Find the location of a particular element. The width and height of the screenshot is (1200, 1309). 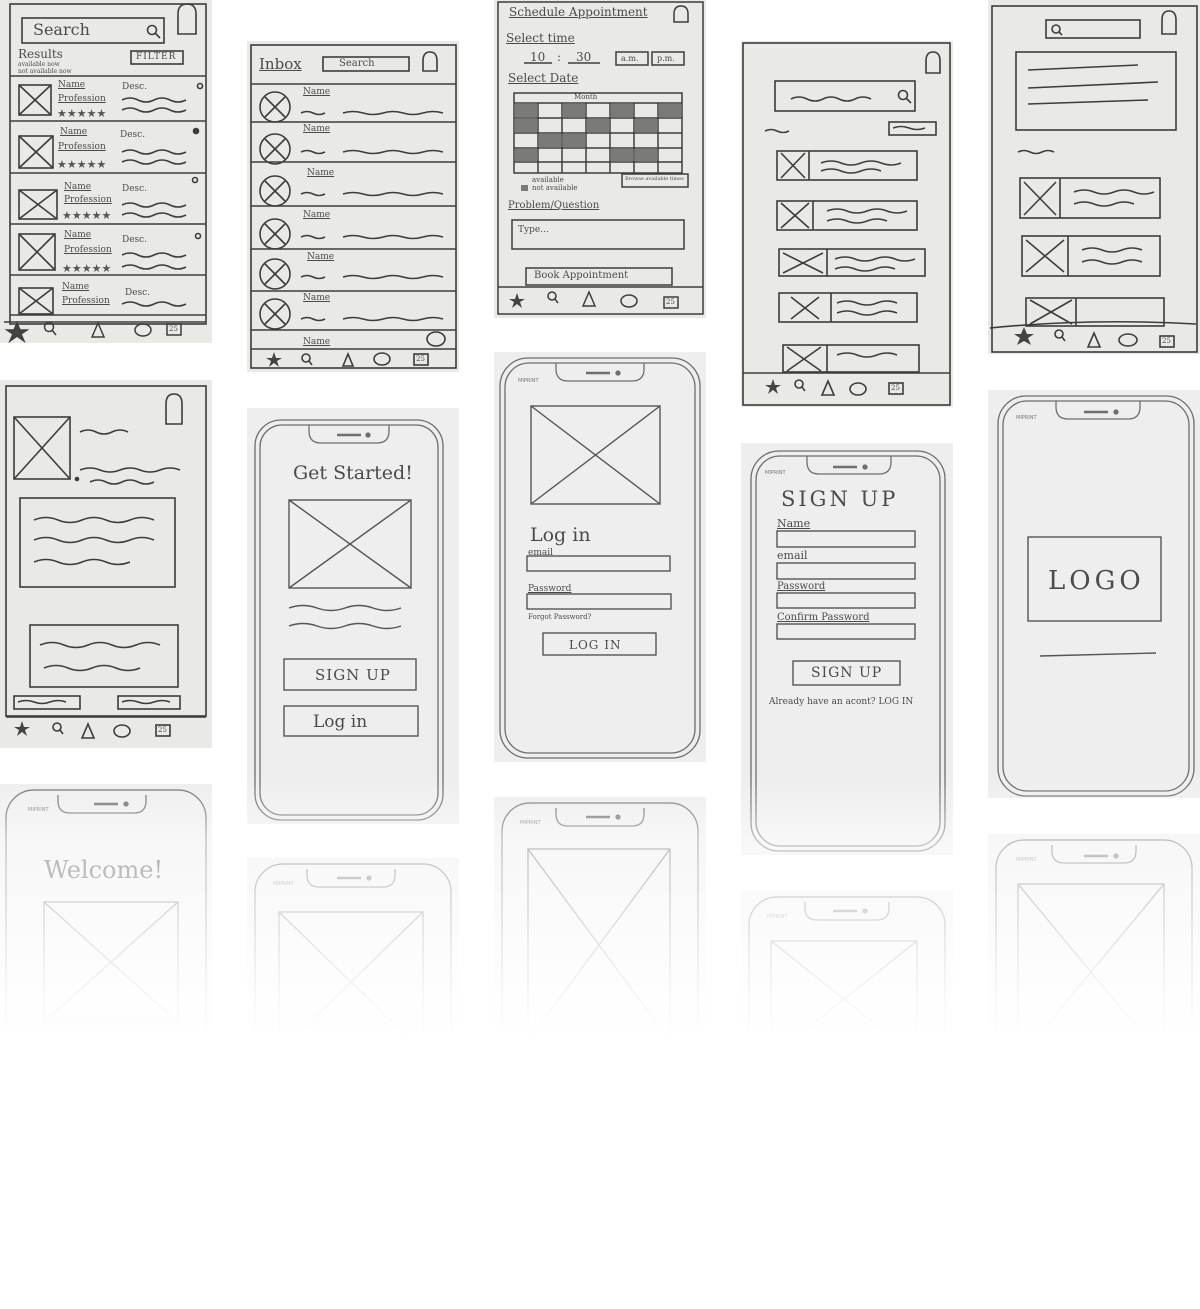

signup-button: SIGN UP is located at coordinates (846, 673).